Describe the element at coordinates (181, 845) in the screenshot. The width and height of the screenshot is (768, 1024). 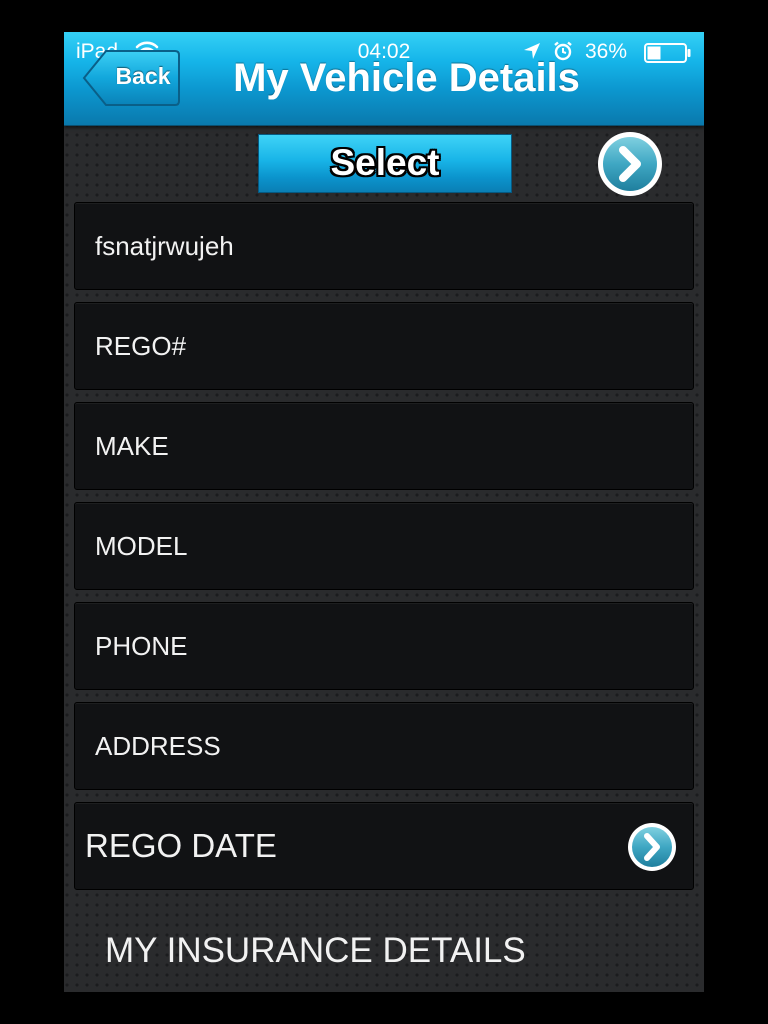
I see `rego-date-label: REGO DATE` at that location.